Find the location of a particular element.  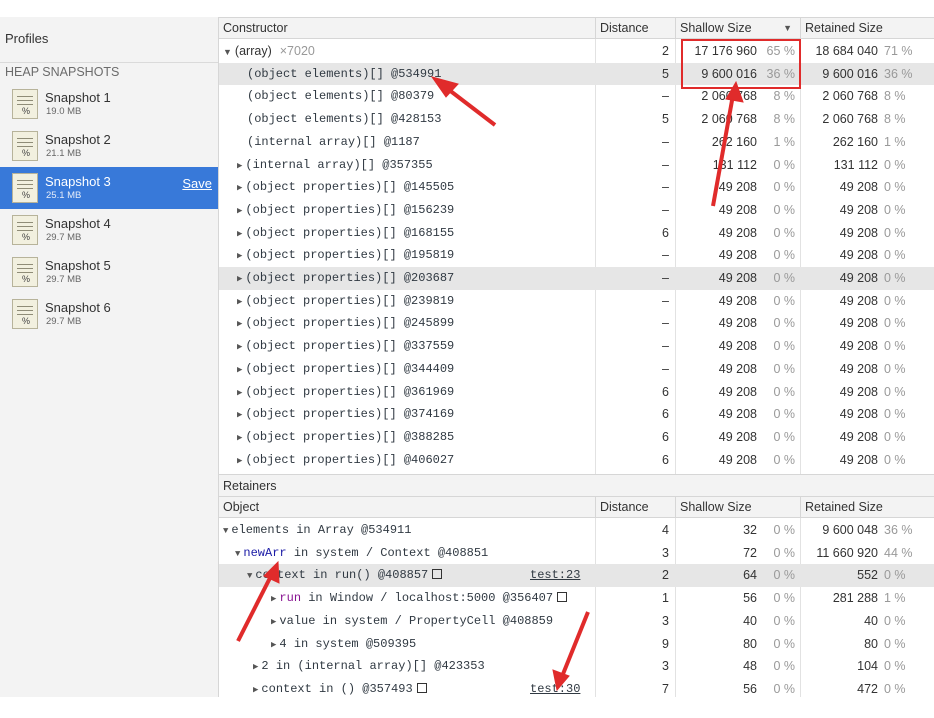

column-header-object: Object is located at coordinates (407, 508).